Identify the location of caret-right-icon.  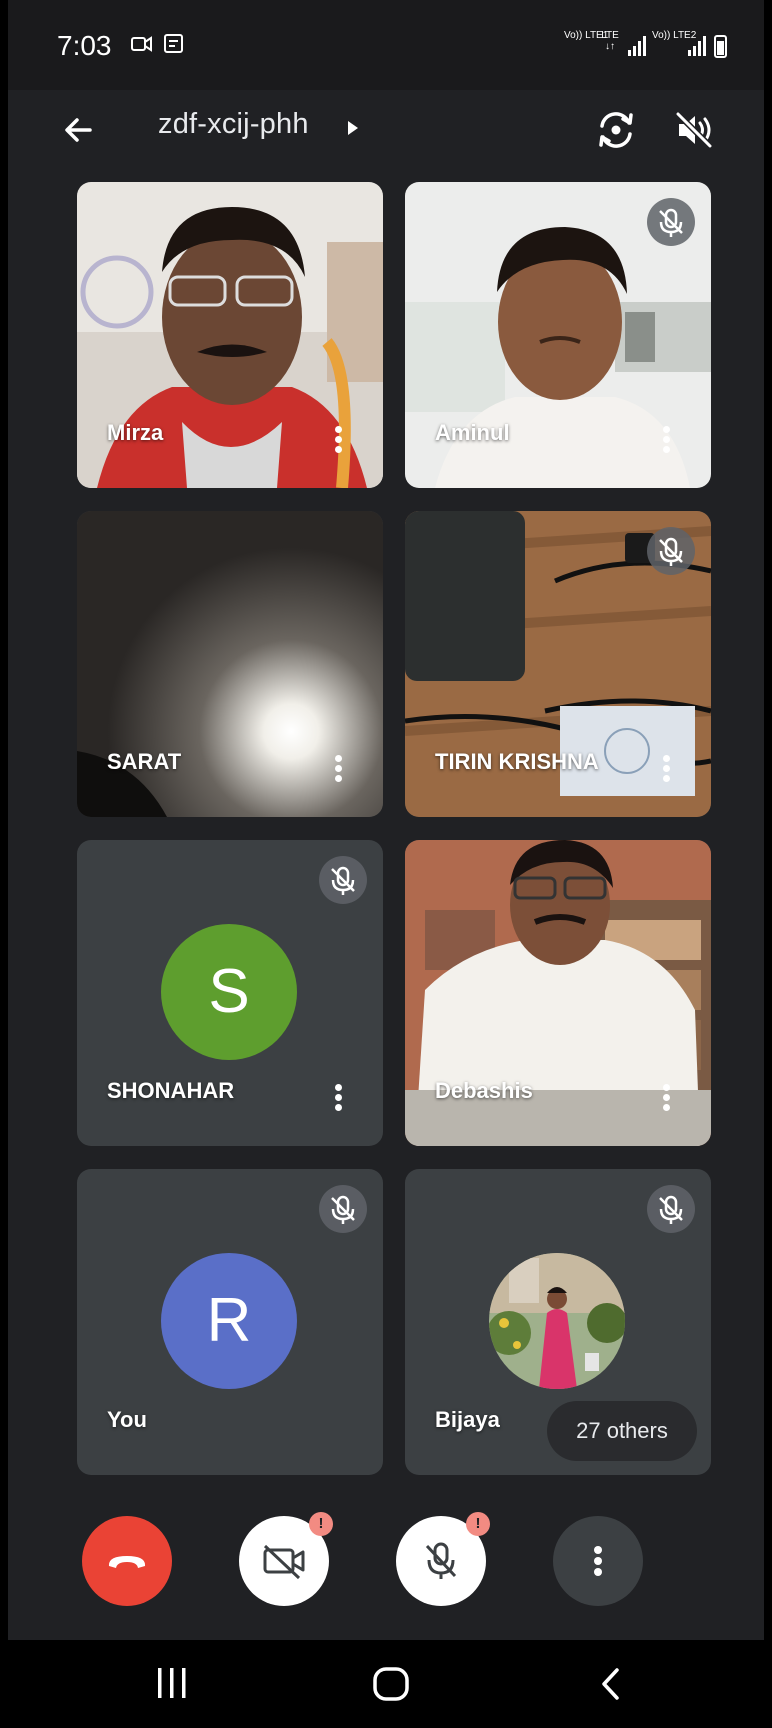
(353, 128).